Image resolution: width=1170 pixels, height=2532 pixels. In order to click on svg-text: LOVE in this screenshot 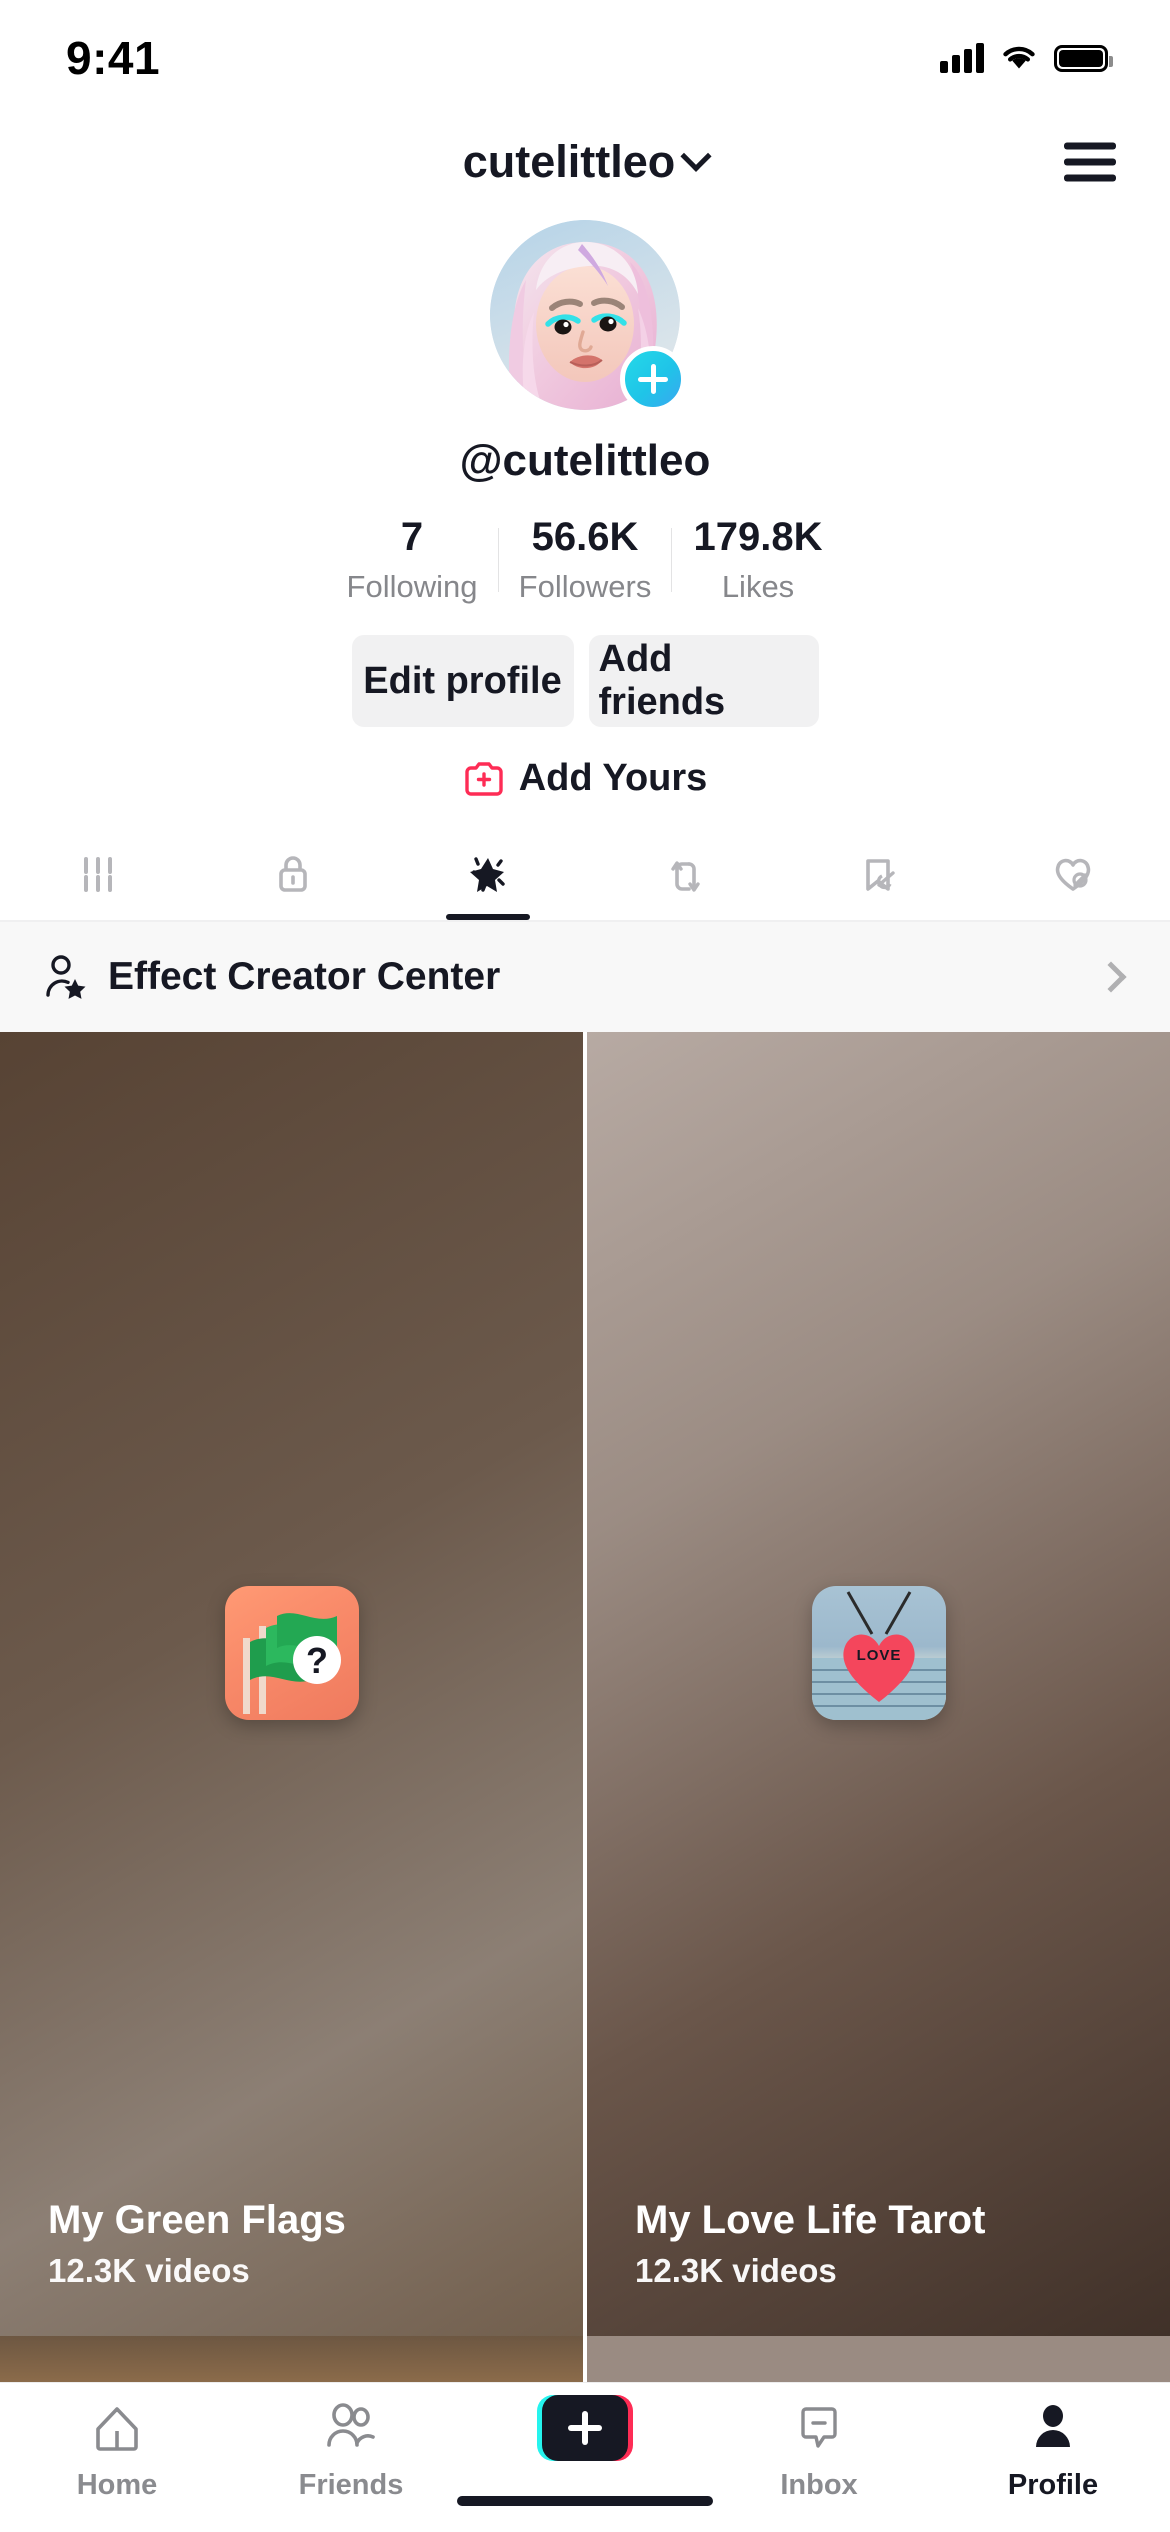, I will do `click(878, 1655)`.